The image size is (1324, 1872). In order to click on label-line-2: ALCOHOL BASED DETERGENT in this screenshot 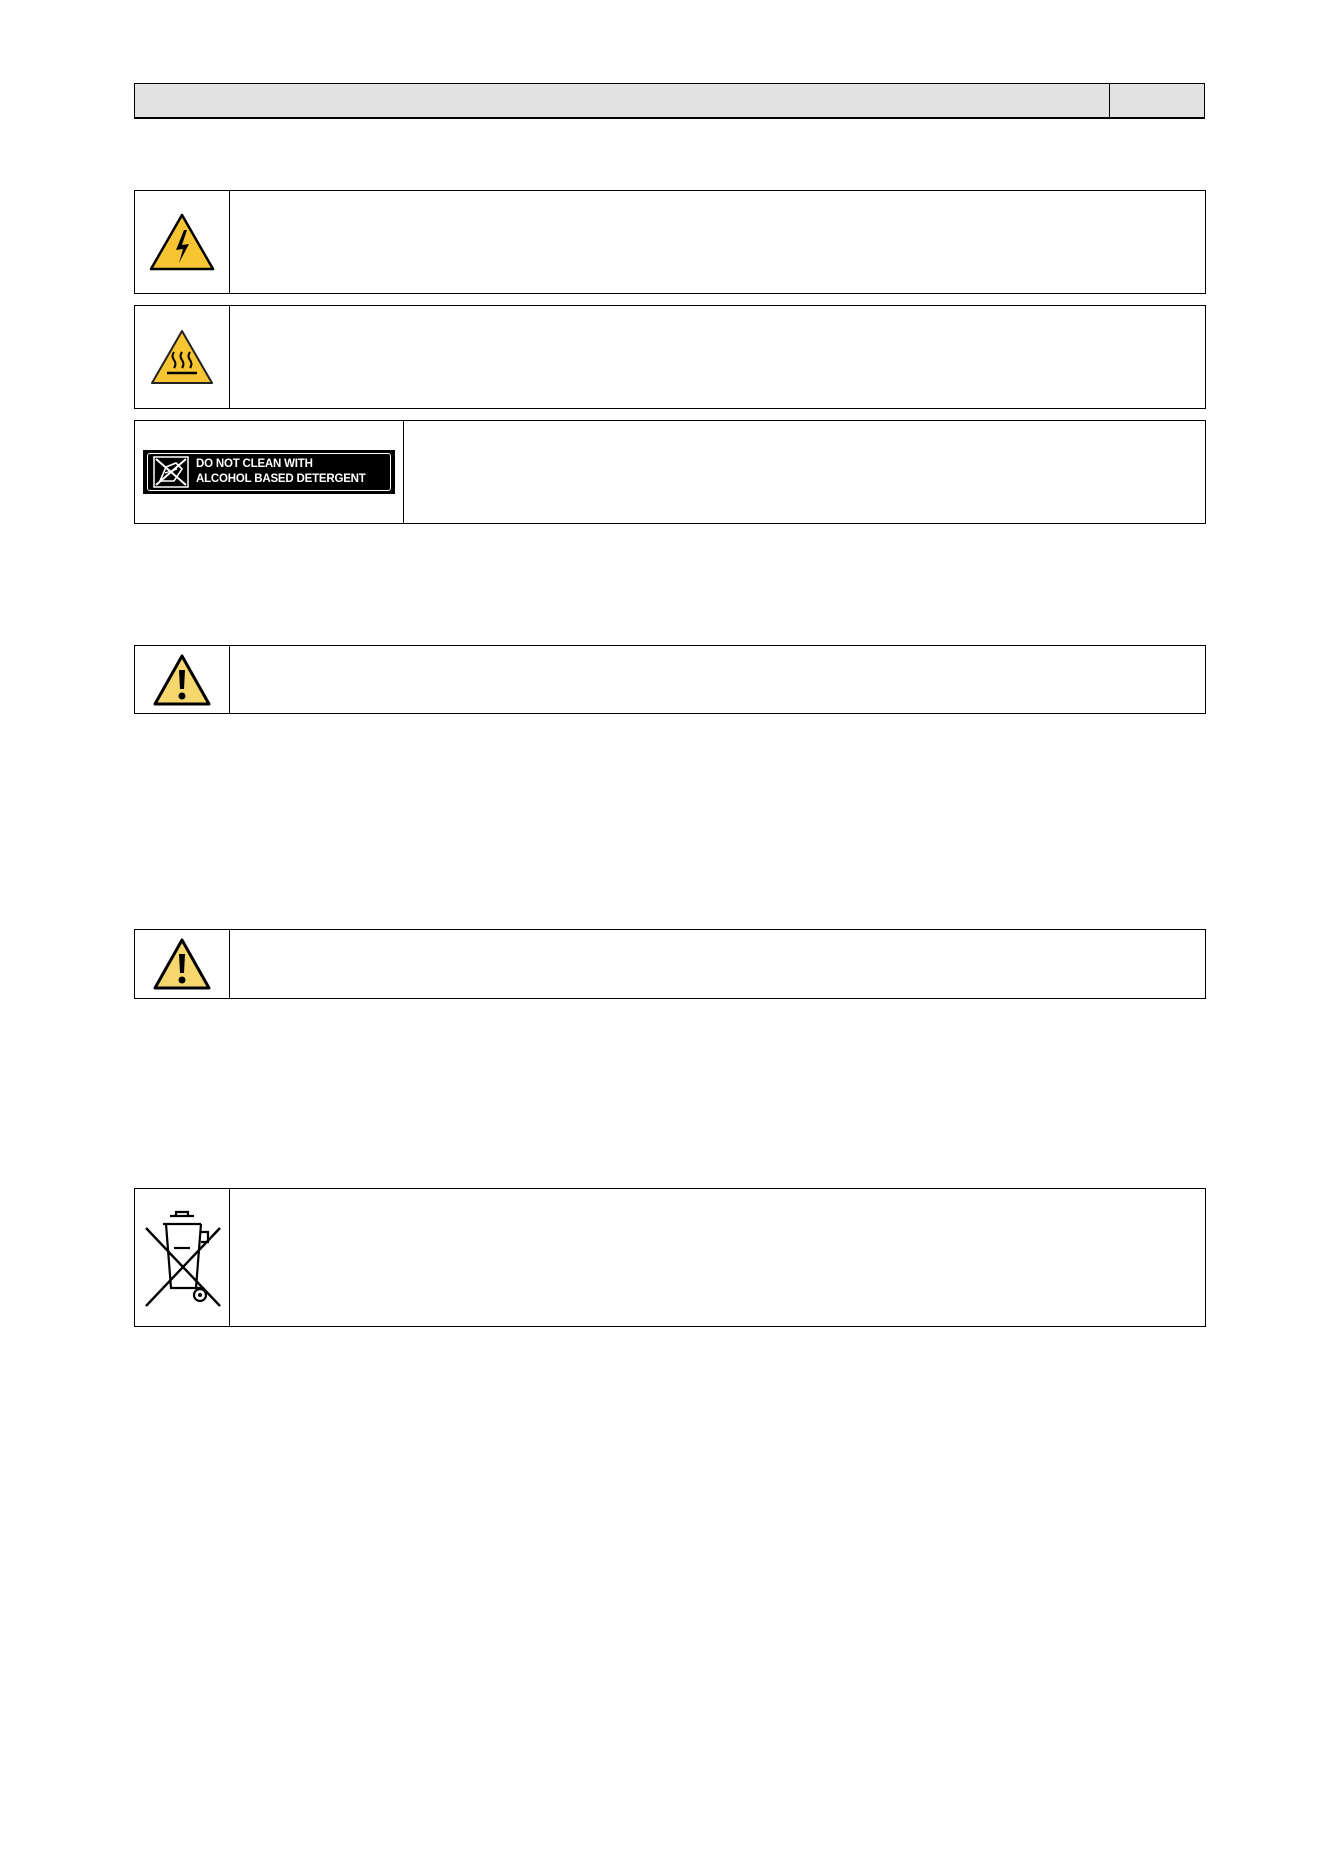, I will do `click(281, 479)`.